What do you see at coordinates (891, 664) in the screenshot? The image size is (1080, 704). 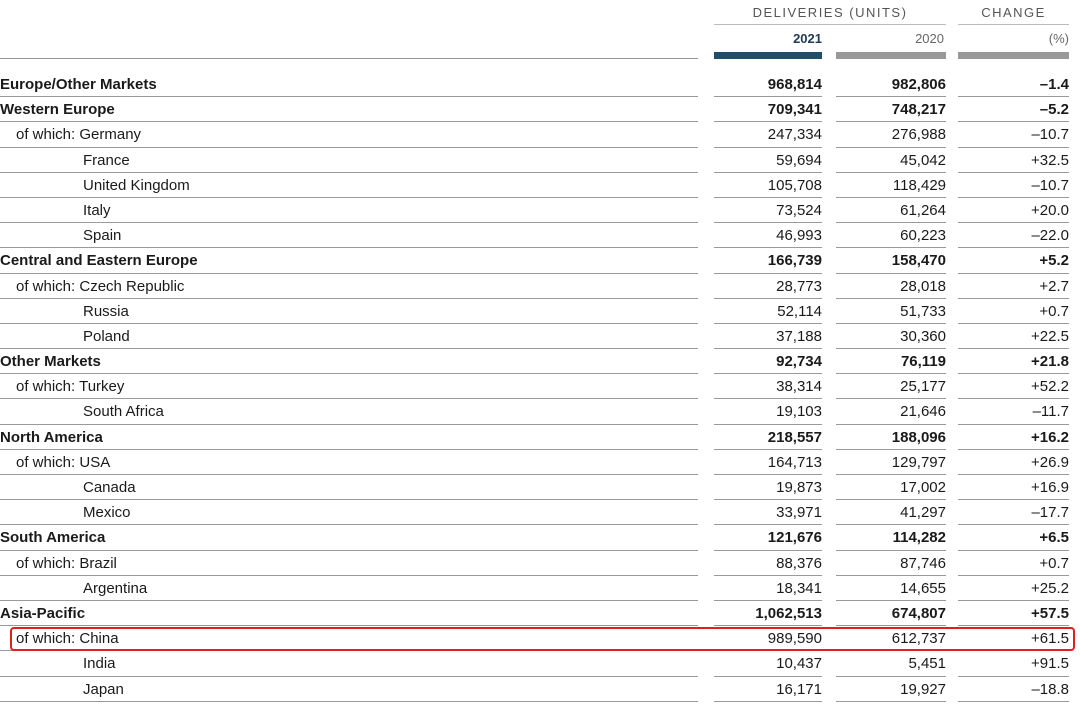 I see `value-2020: 5,451` at bounding box center [891, 664].